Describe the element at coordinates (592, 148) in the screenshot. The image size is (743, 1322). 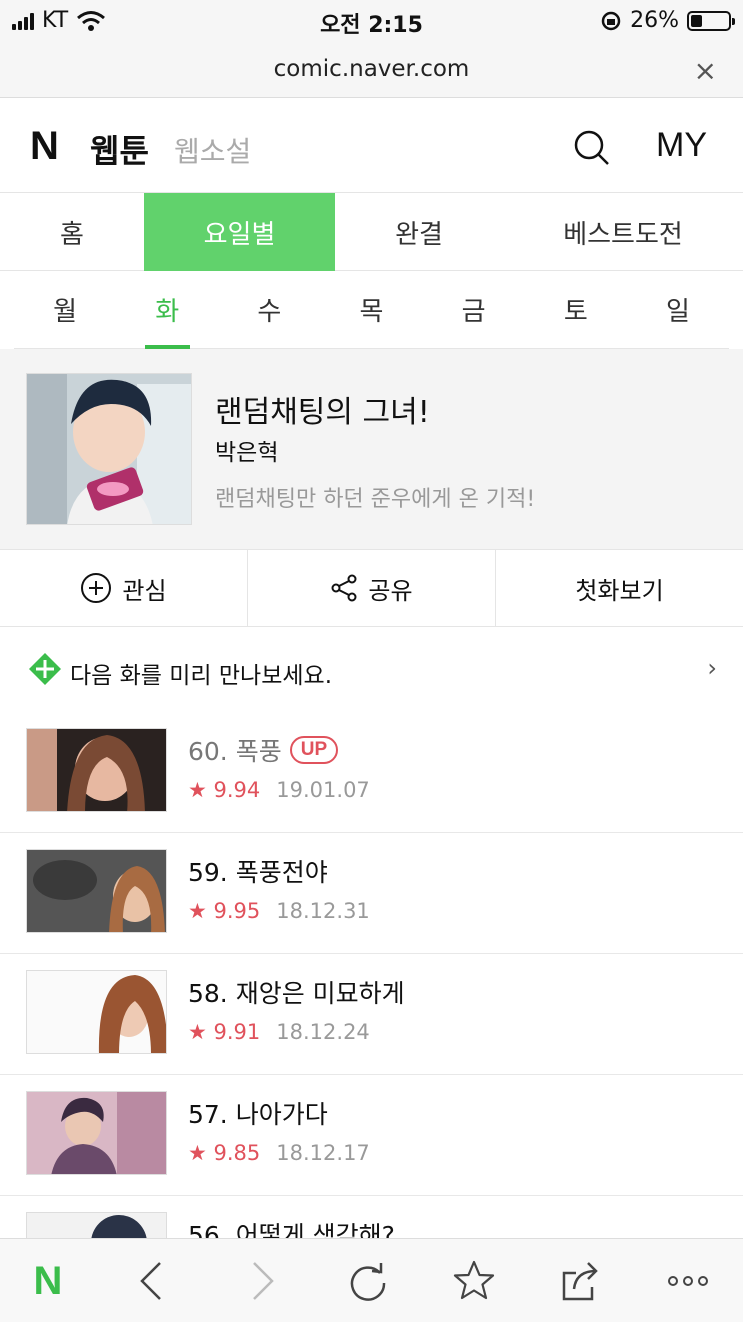
I see `search-icon` at that location.